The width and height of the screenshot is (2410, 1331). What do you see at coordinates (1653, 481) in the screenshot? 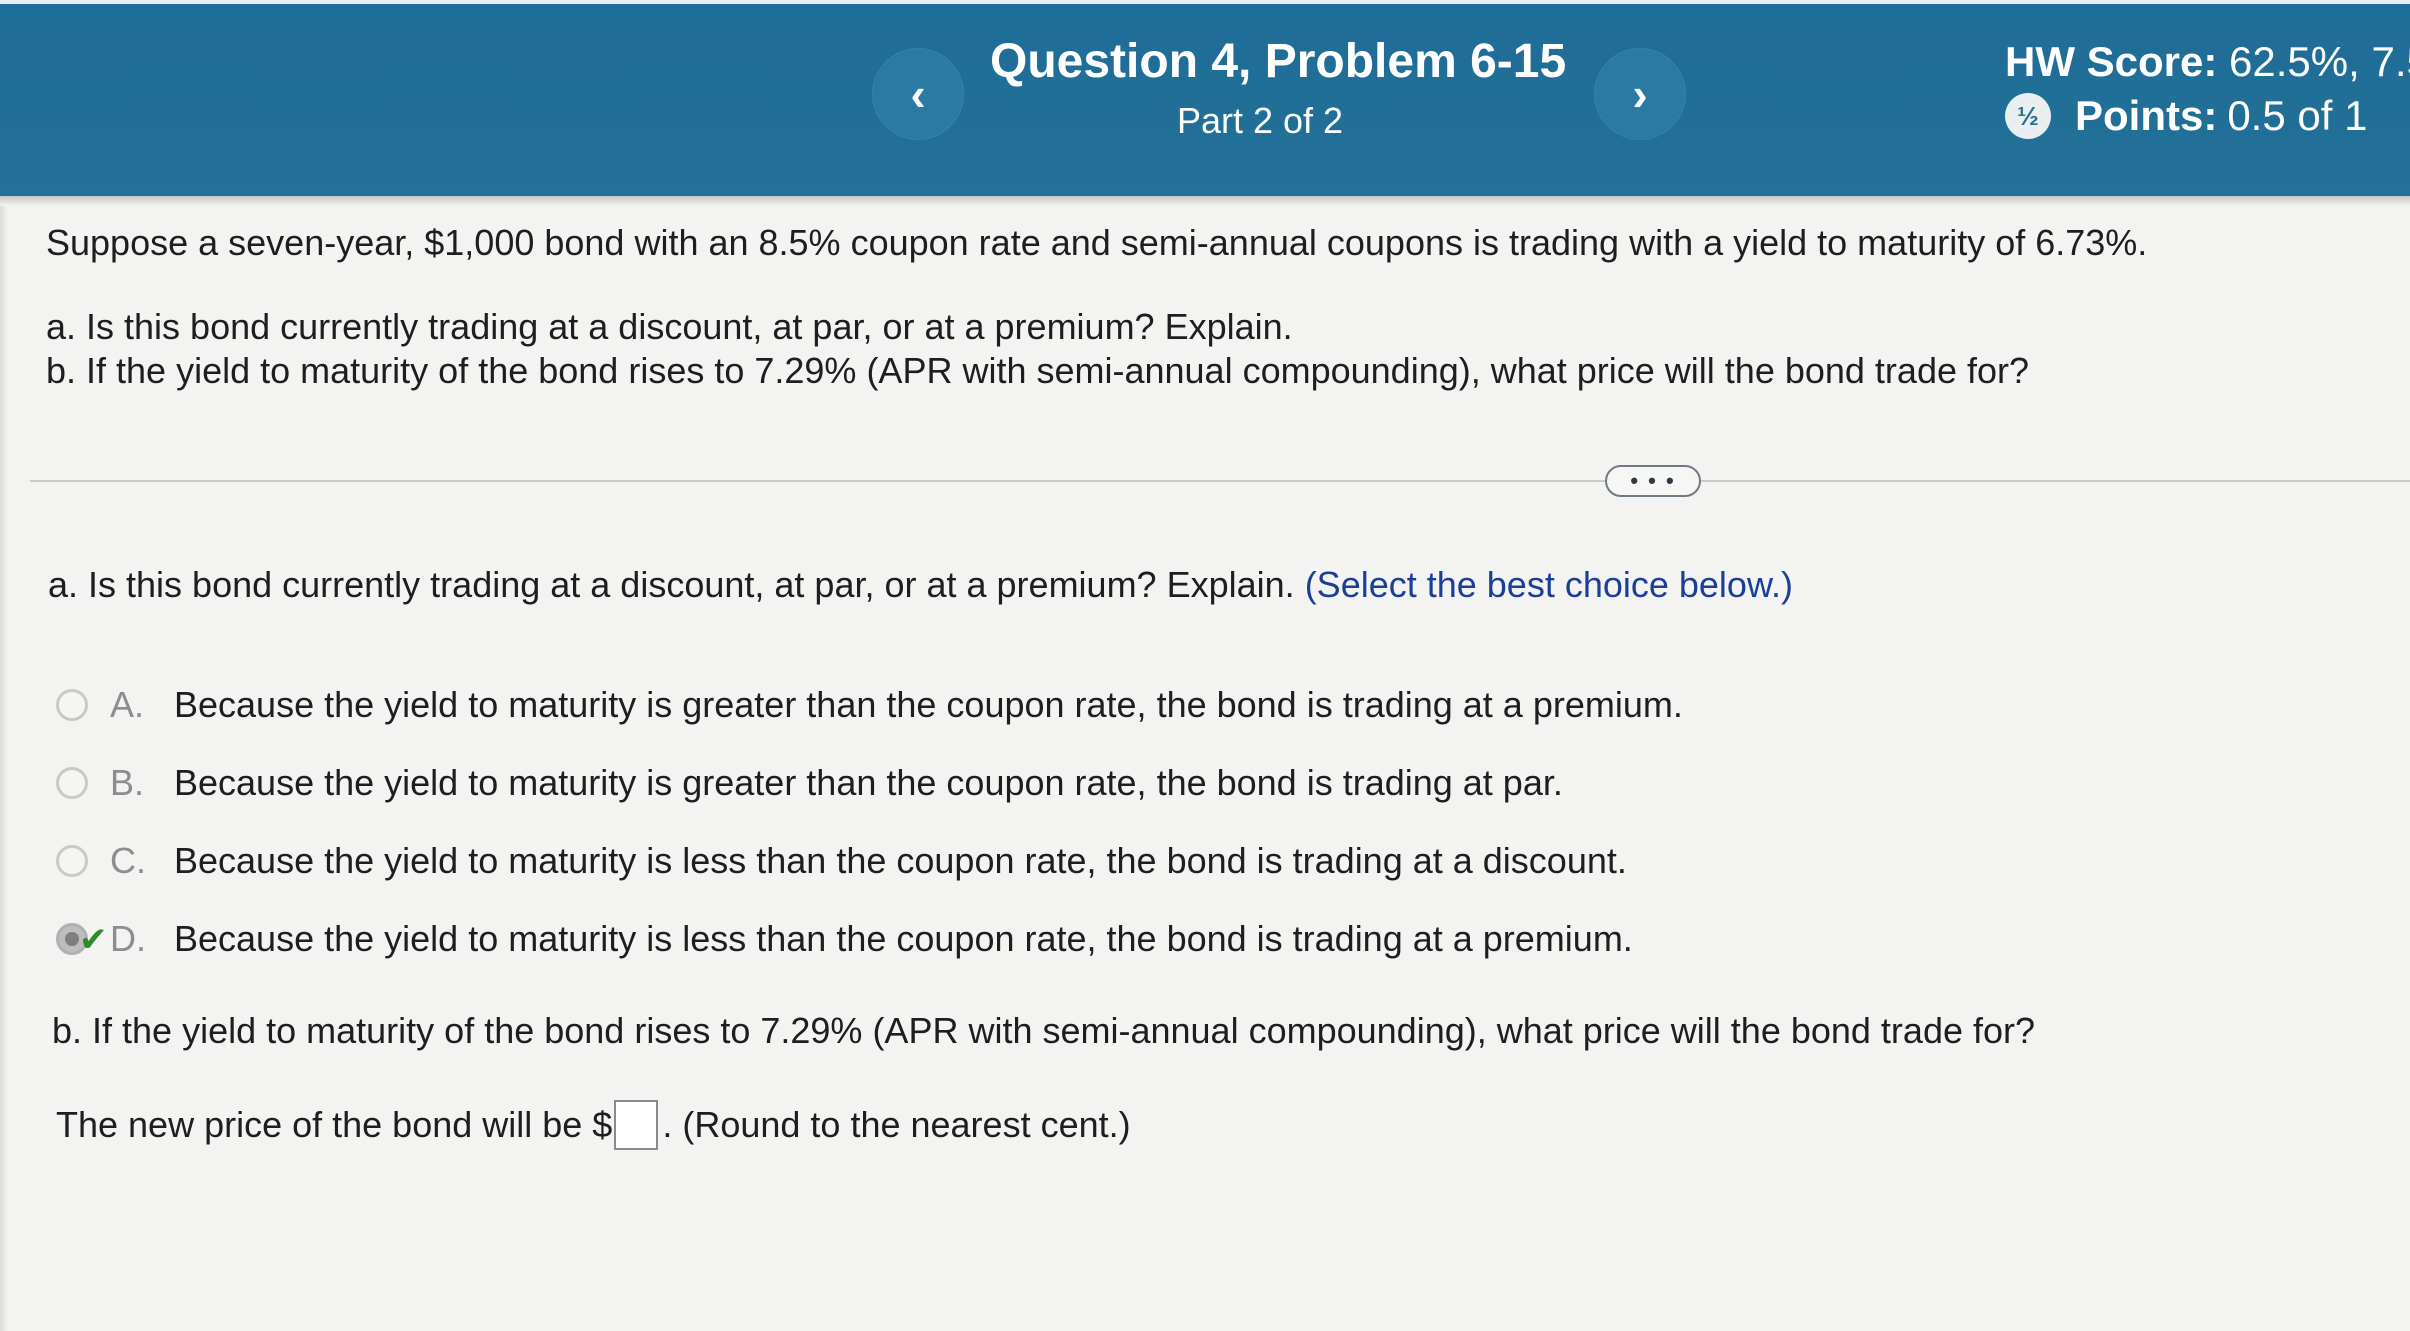
I see `more-button: • • •` at bounding box center [1653, 481].